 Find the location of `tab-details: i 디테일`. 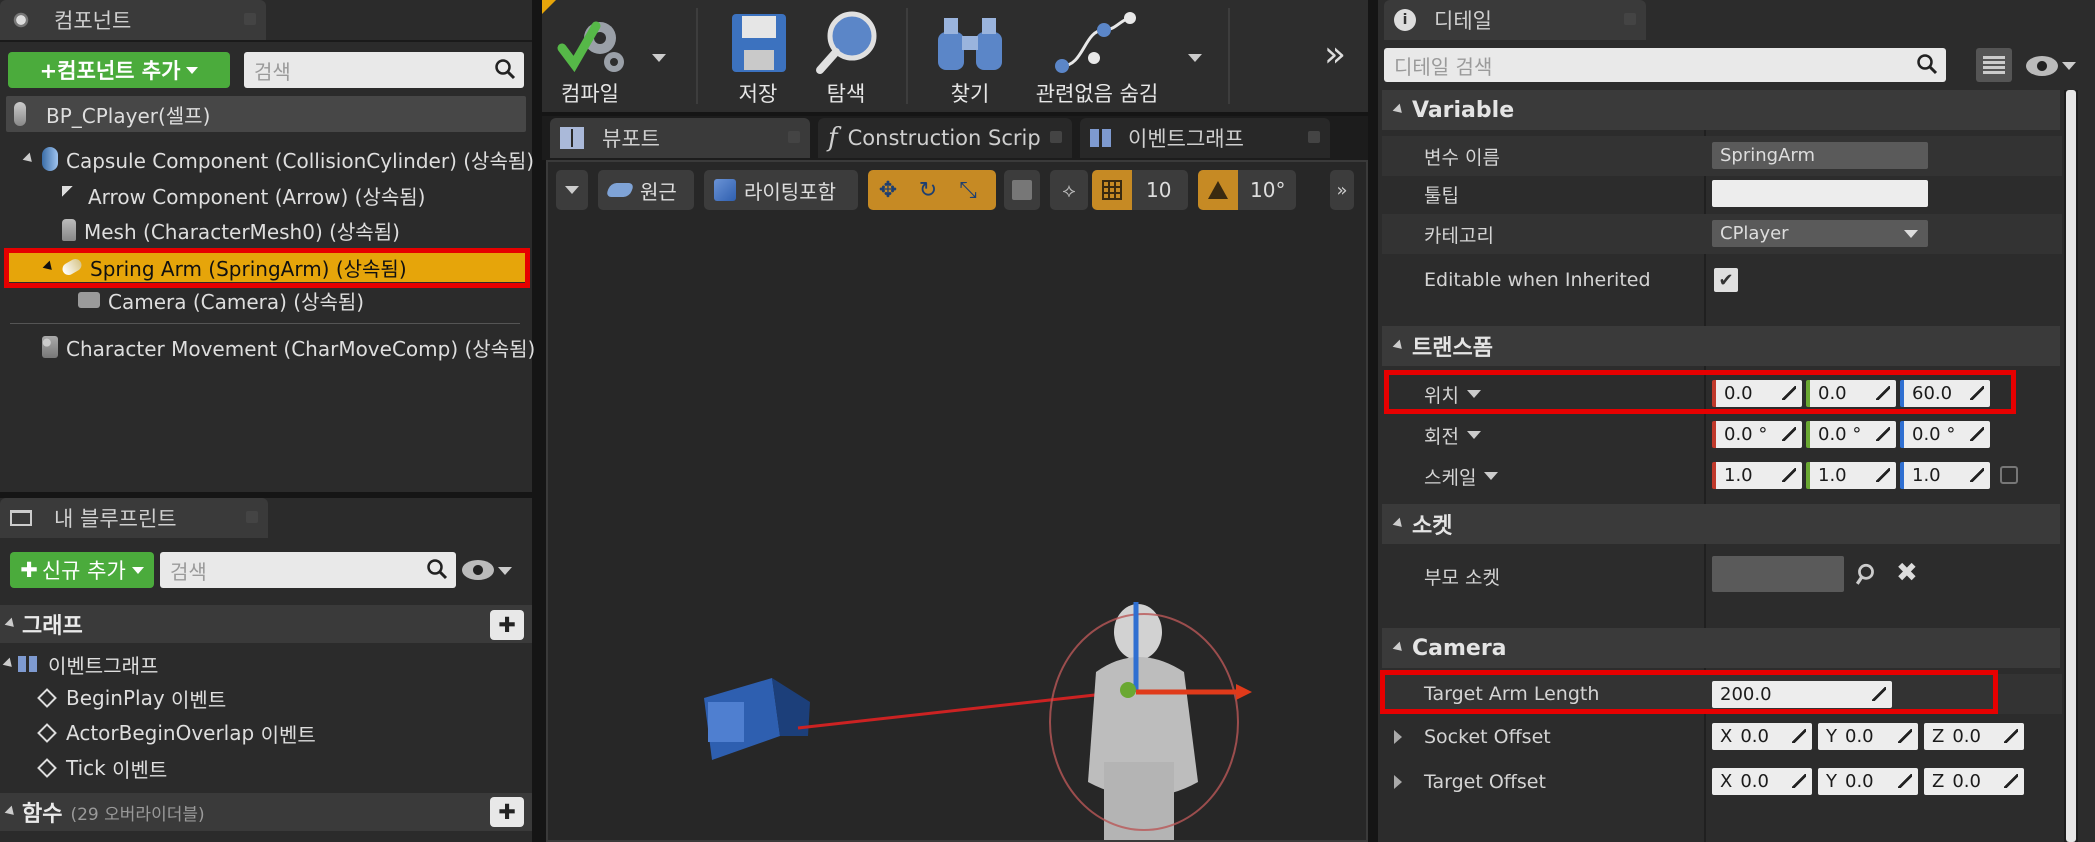

tab-details: i 디테일 is located at coordinates (1515, 20).